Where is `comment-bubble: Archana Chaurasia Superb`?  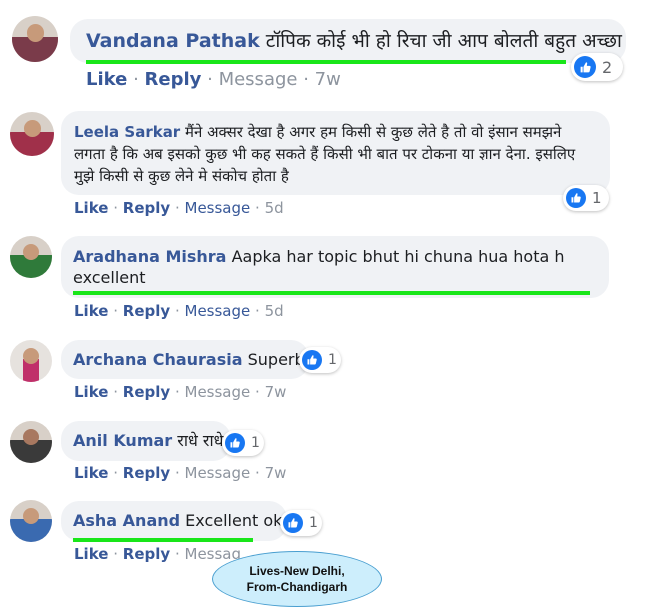 comment-bubble: Archana Chaurasia Superb is located at coordinates (185, 359).